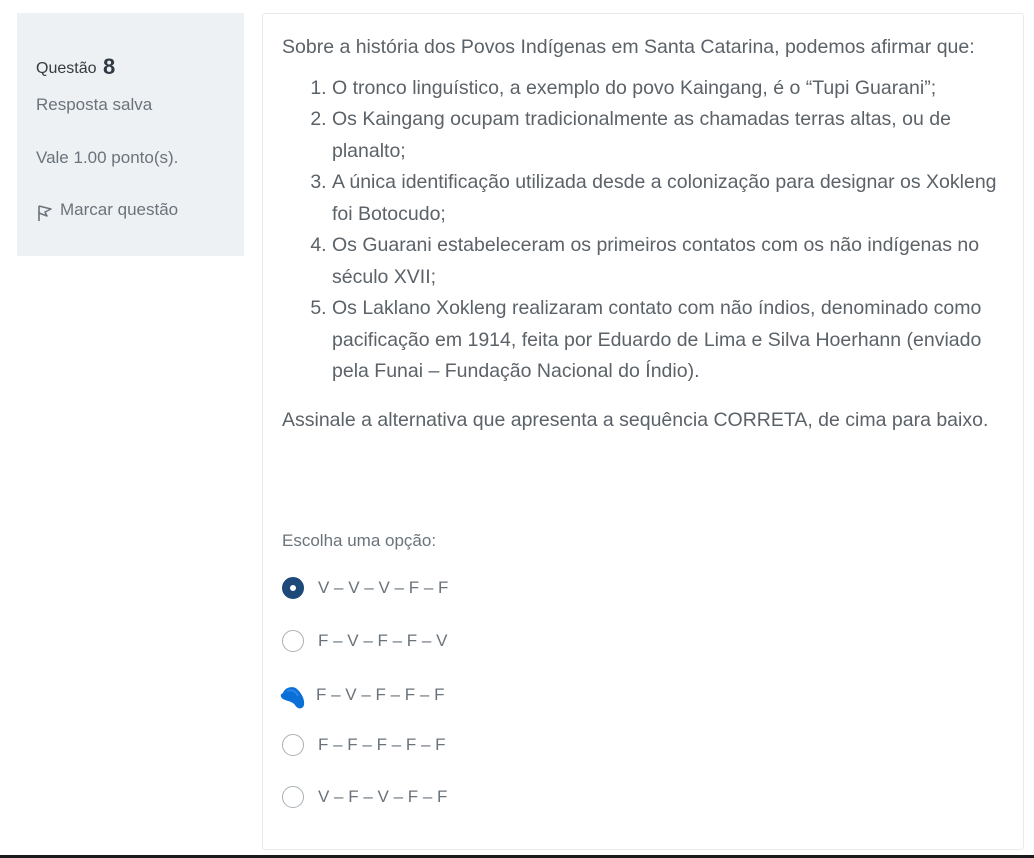 The width and height of the screenshot is (1034, 858). I want to click on scribble-mark-icon, so click(292, 698).